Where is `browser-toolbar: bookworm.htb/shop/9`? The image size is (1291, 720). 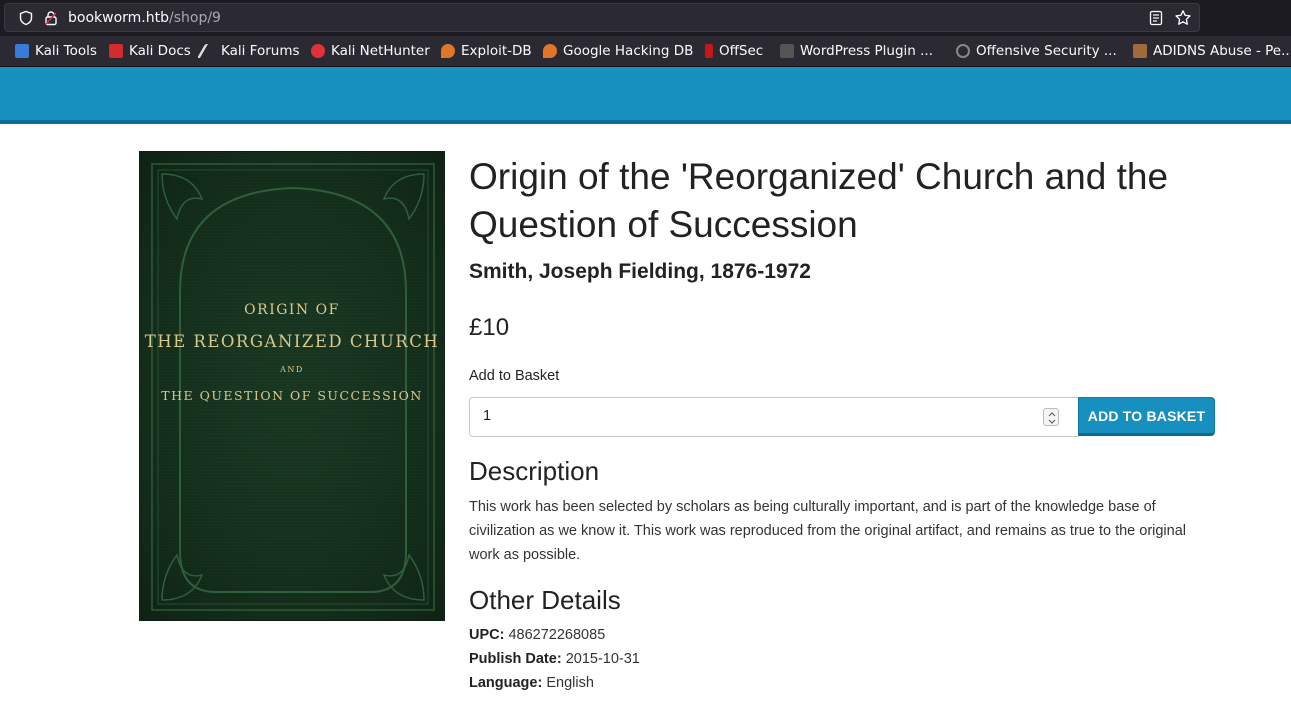 browser-toolbar: bookworm.htb/shop/9 is located at coordinates (645, 18).